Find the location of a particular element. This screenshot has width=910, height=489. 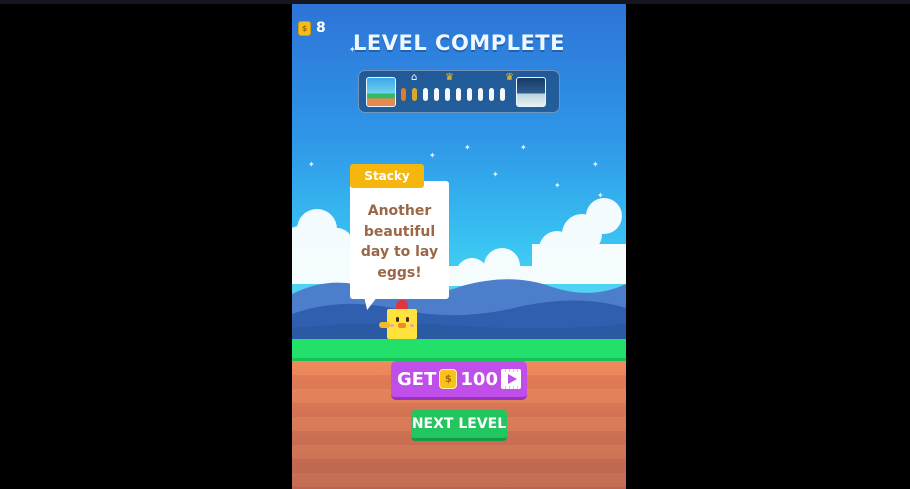

speech-line: Another is located at coordinates (399, 211).